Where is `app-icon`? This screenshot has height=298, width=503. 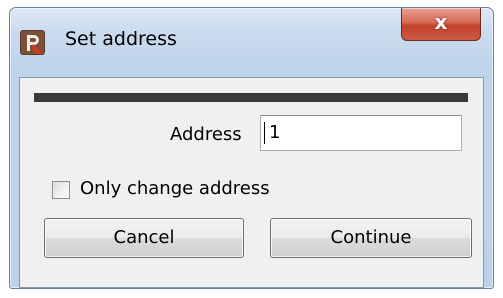 app-icon is located at coordinates (32, 42).